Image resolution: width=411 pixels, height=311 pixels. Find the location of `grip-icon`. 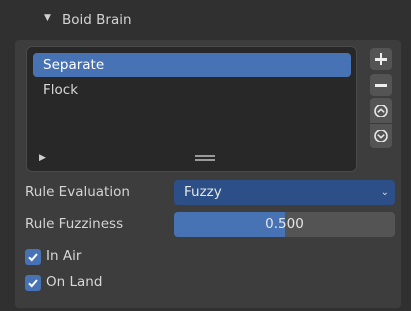

grip-icon is located at coordinates (205, 158).